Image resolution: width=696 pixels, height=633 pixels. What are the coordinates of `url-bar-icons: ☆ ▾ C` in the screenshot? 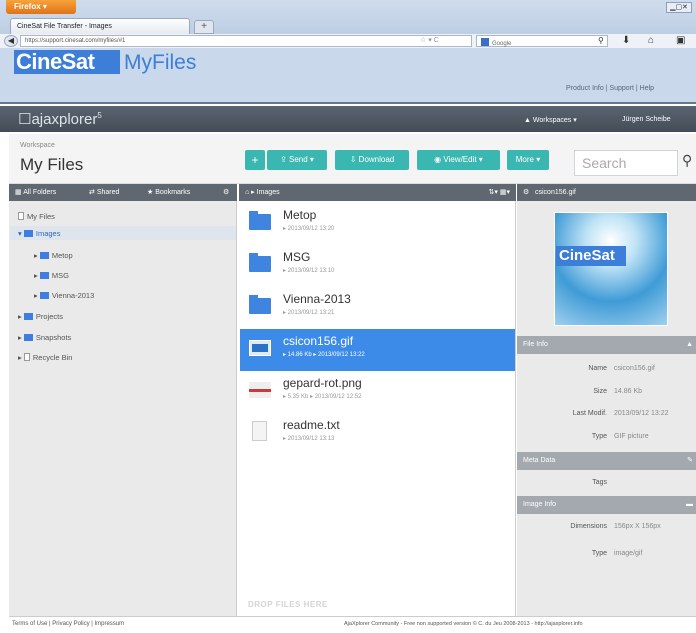 It's located at (429, 40).